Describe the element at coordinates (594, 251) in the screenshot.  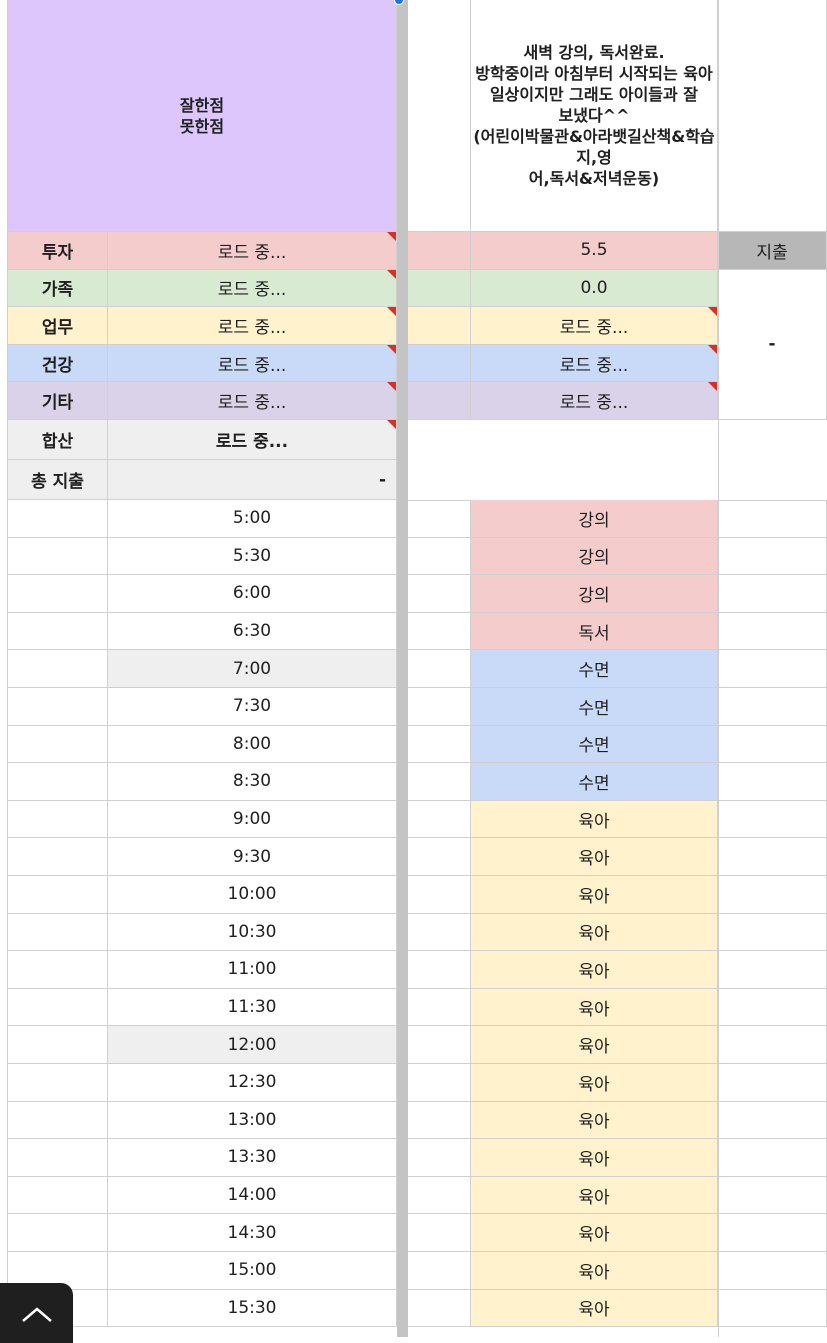
I see `category-day-value: 5.5` at that location.